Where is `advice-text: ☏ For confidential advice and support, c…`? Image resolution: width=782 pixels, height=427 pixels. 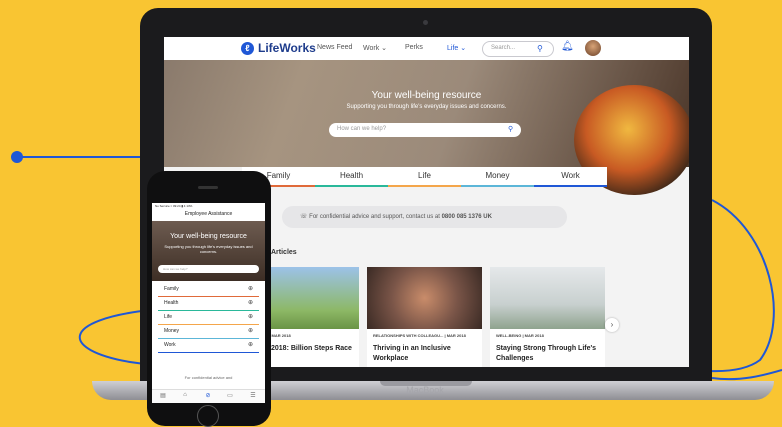 advice-text: ☏ For confidential advice and support, c… is located at coordinates (396, 216).